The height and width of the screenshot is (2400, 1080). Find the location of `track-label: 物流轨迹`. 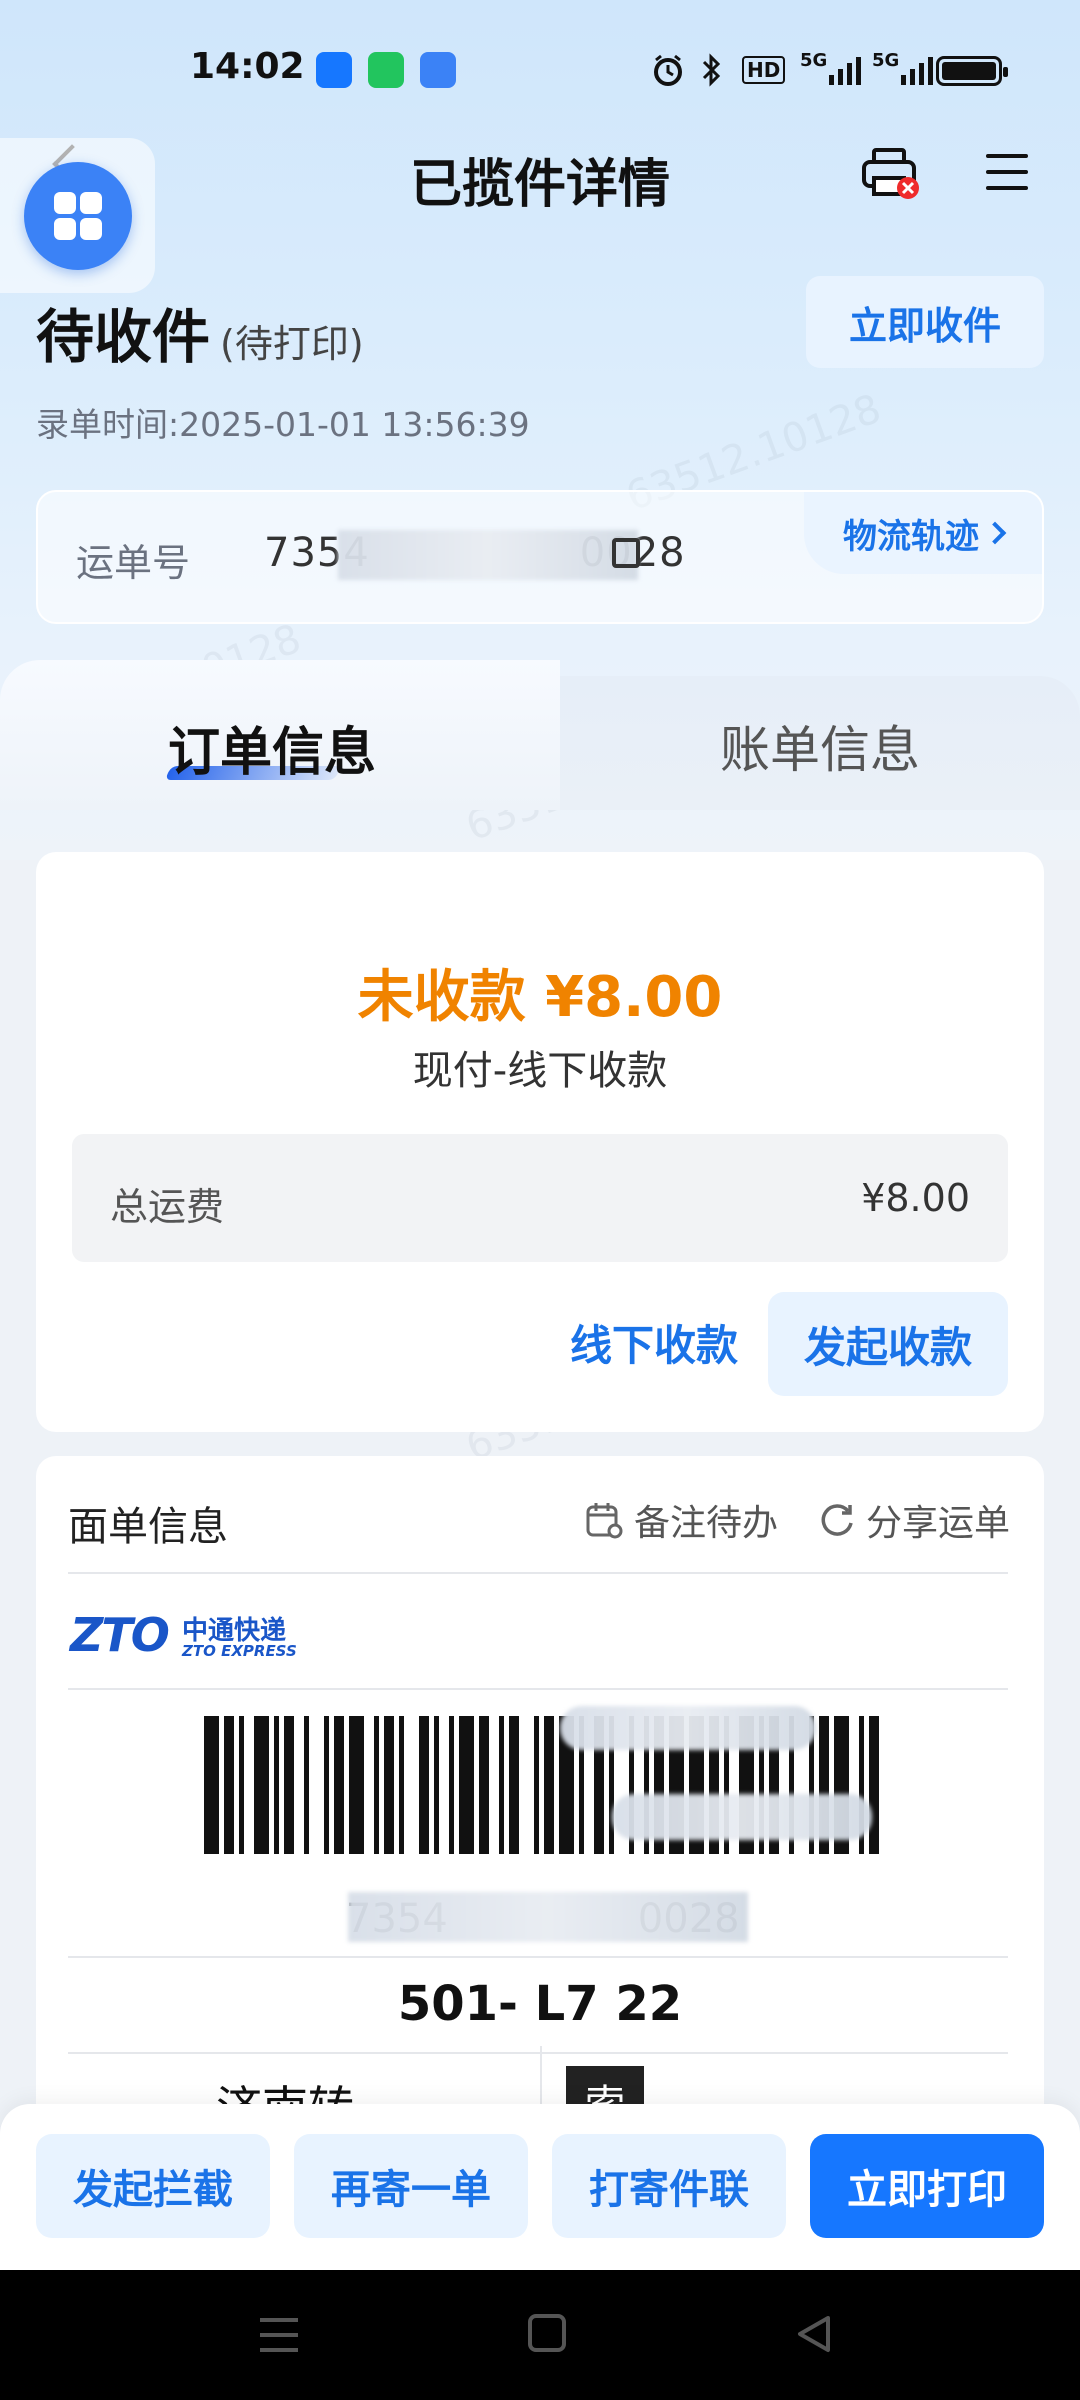

track-label: 物流轨迹 is located at coordinates (911, 536).